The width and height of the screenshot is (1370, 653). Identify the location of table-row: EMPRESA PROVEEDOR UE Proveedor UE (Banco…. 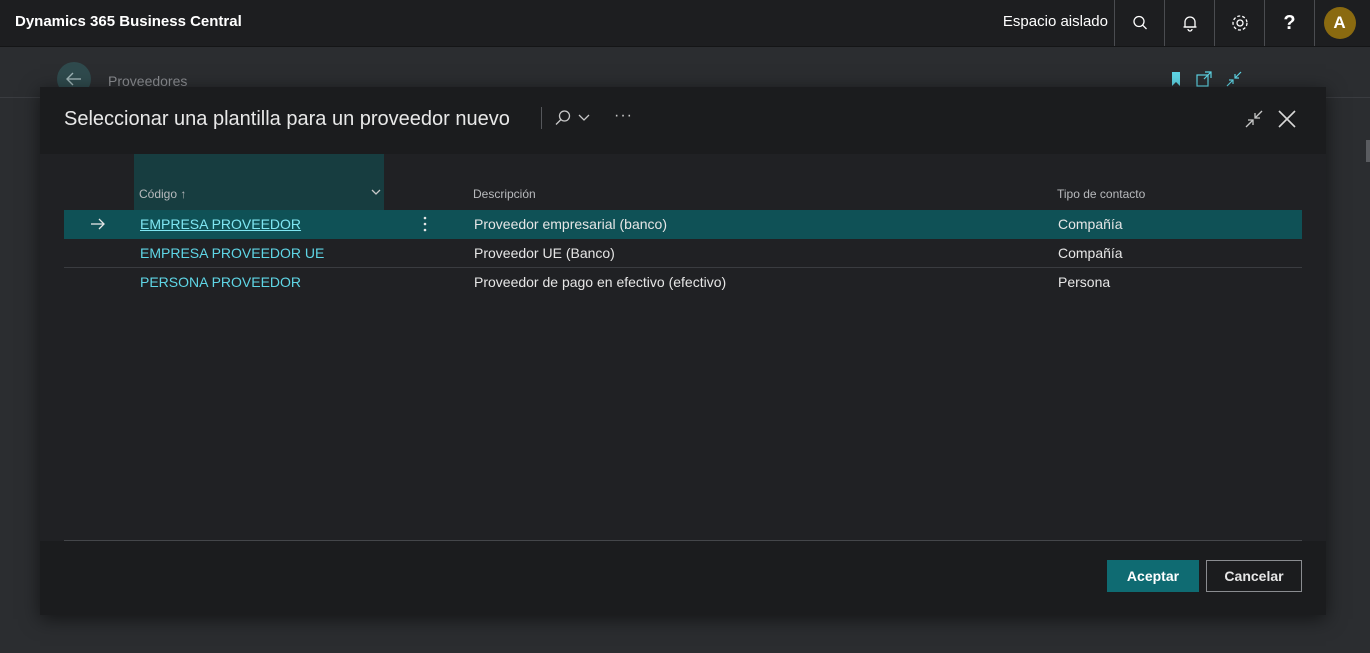
(683, 253).